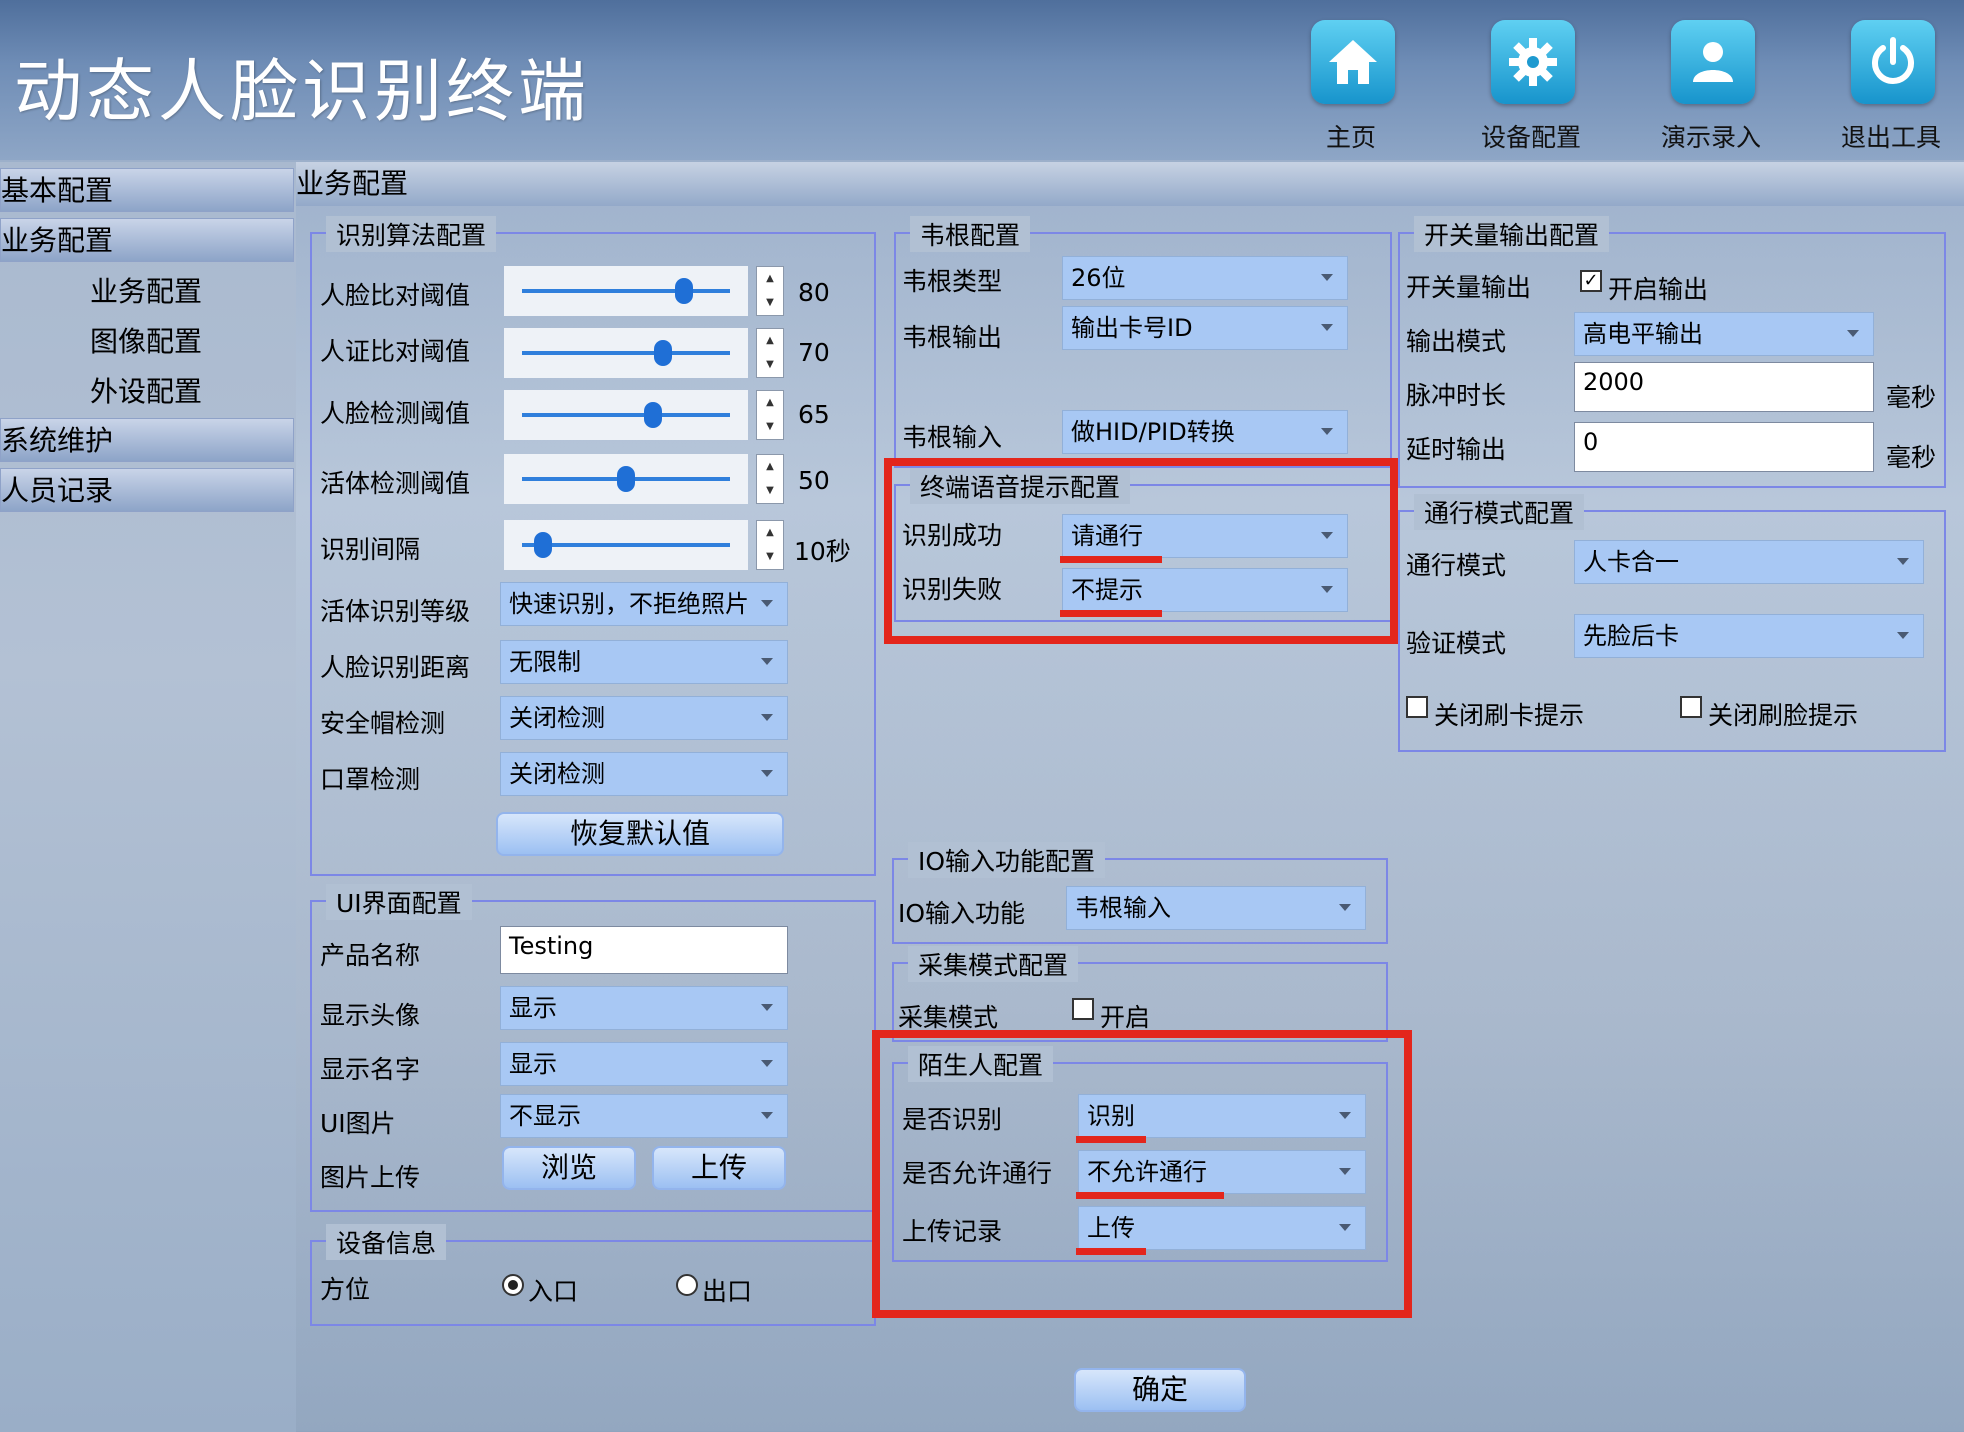  Describe the element at coordinates (626, 545) in the screenshot. I see `interval-slider` at that location.